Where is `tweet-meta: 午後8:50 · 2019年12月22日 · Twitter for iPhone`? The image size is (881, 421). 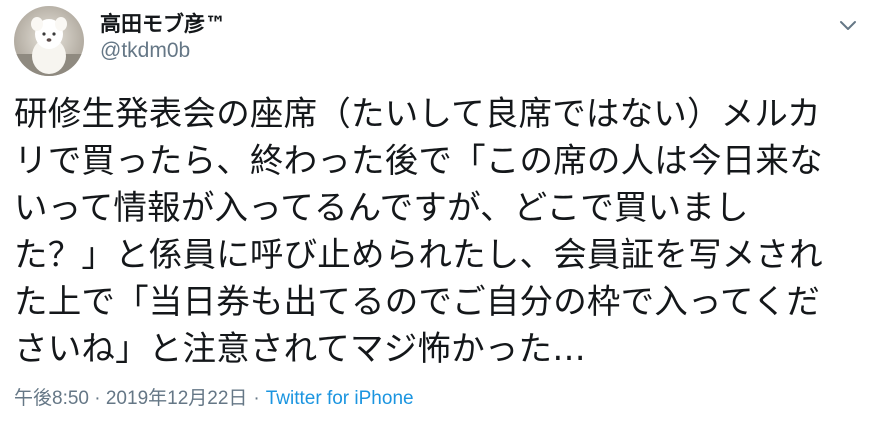 tweet-meta: 午後8:50 · 2019年12月22日 · Twitter for iPhone is located at coordinates (214, 399).